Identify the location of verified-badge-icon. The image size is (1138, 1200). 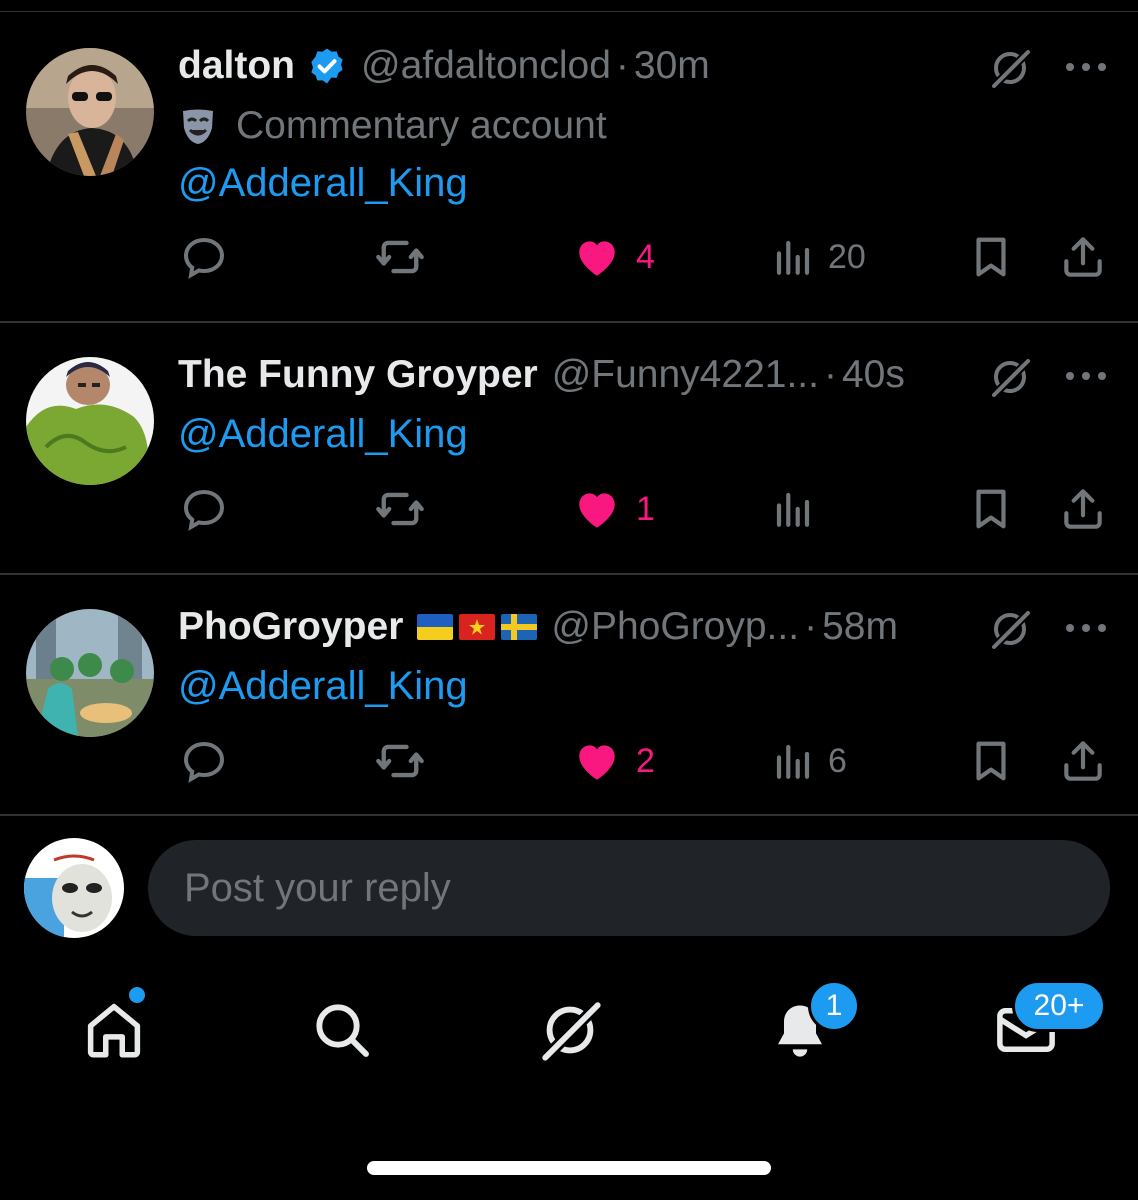
(327, 66).